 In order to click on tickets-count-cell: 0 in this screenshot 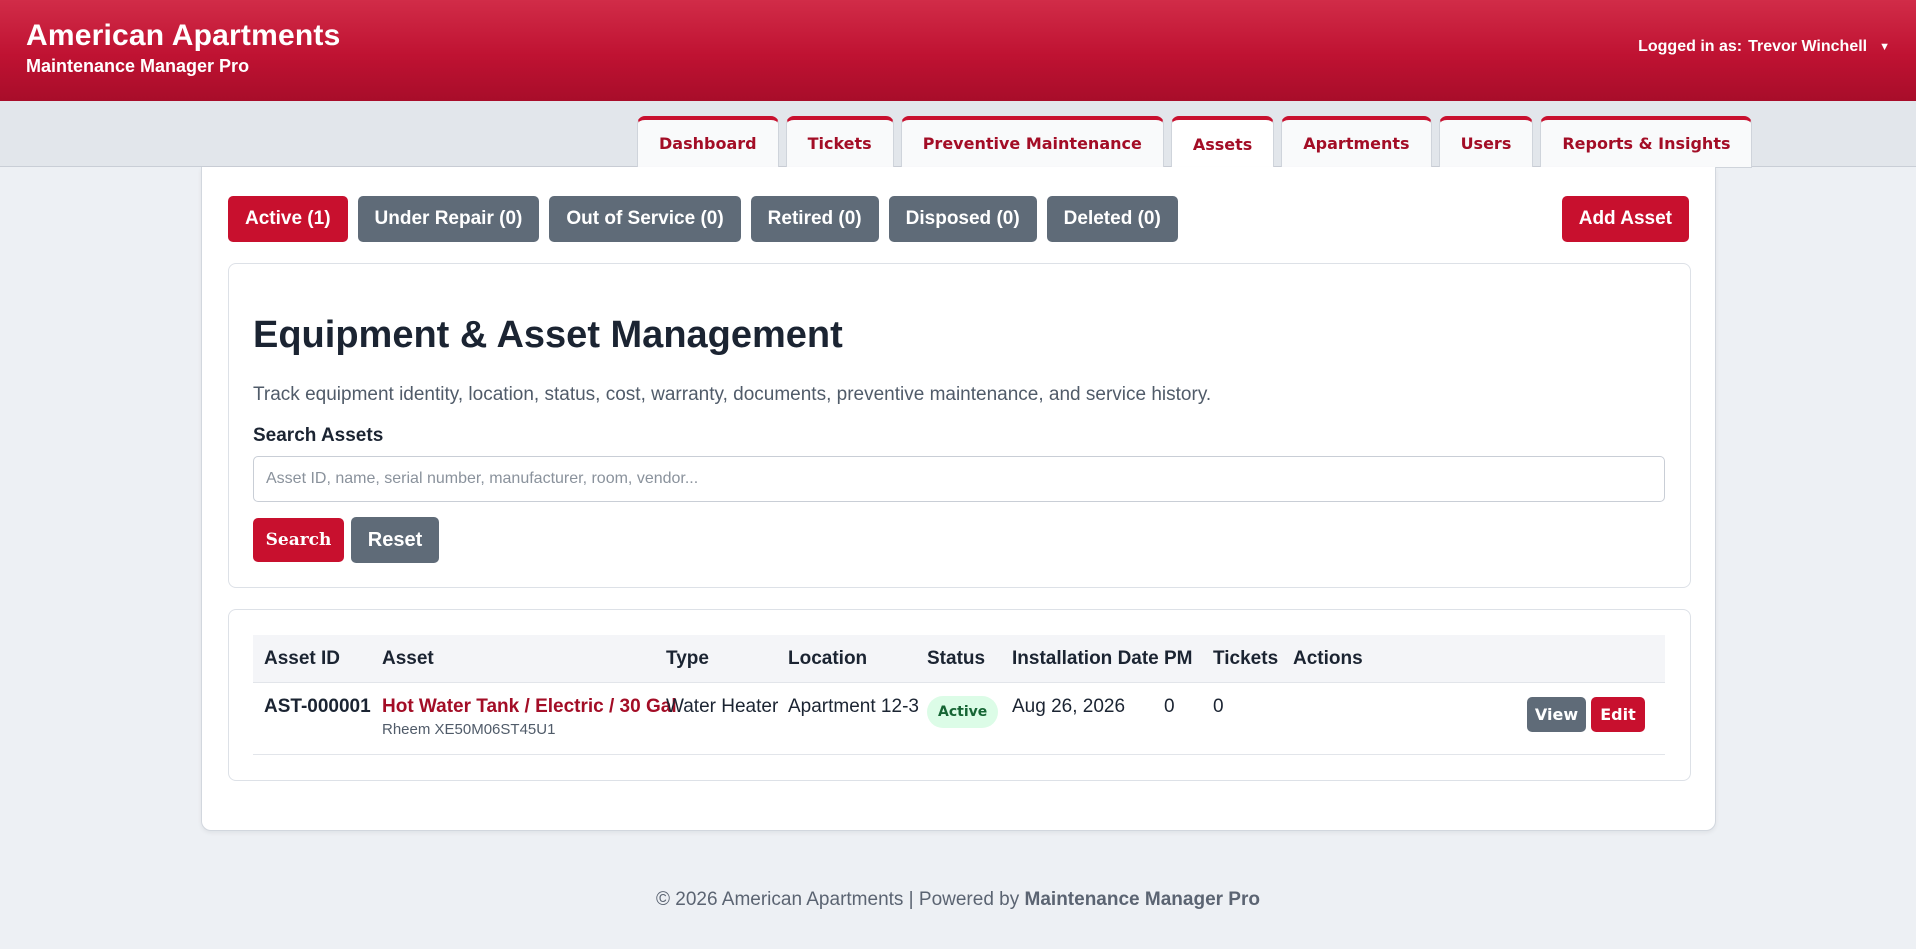, I will do `click(1218, 706)`.